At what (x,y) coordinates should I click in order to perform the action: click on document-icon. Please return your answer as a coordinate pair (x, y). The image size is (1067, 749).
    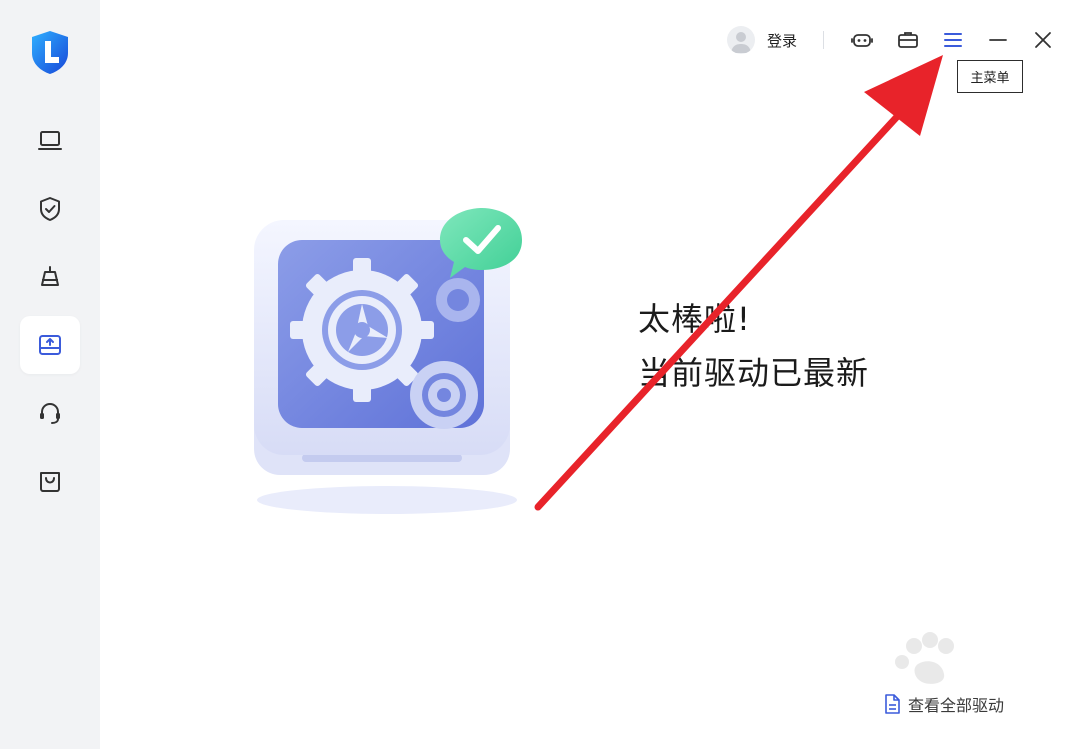
    Looking at the image, I should click on (892, 704).